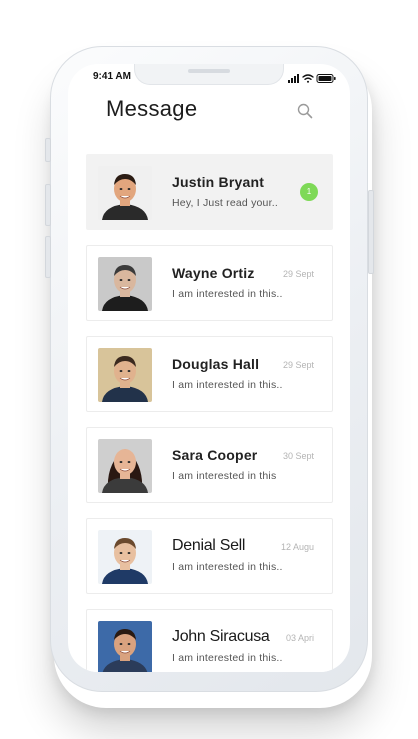 Image resolution: width=418 pixels, height=739 pixels. Describe the element at coordinates (305, 111) in the screenshot. I see `search-icon` at that location.